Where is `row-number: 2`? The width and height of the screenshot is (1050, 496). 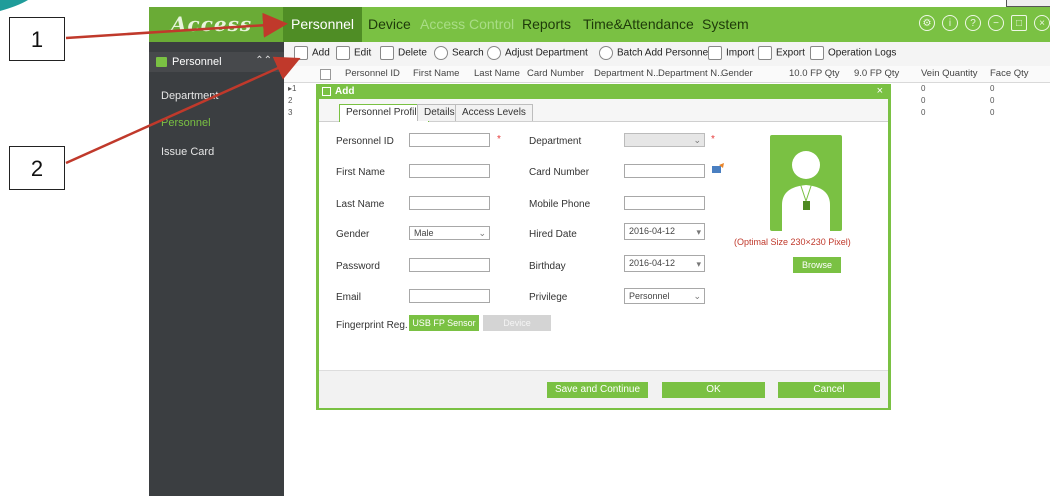 row-number: 2 is located at coordinates (290, 100).